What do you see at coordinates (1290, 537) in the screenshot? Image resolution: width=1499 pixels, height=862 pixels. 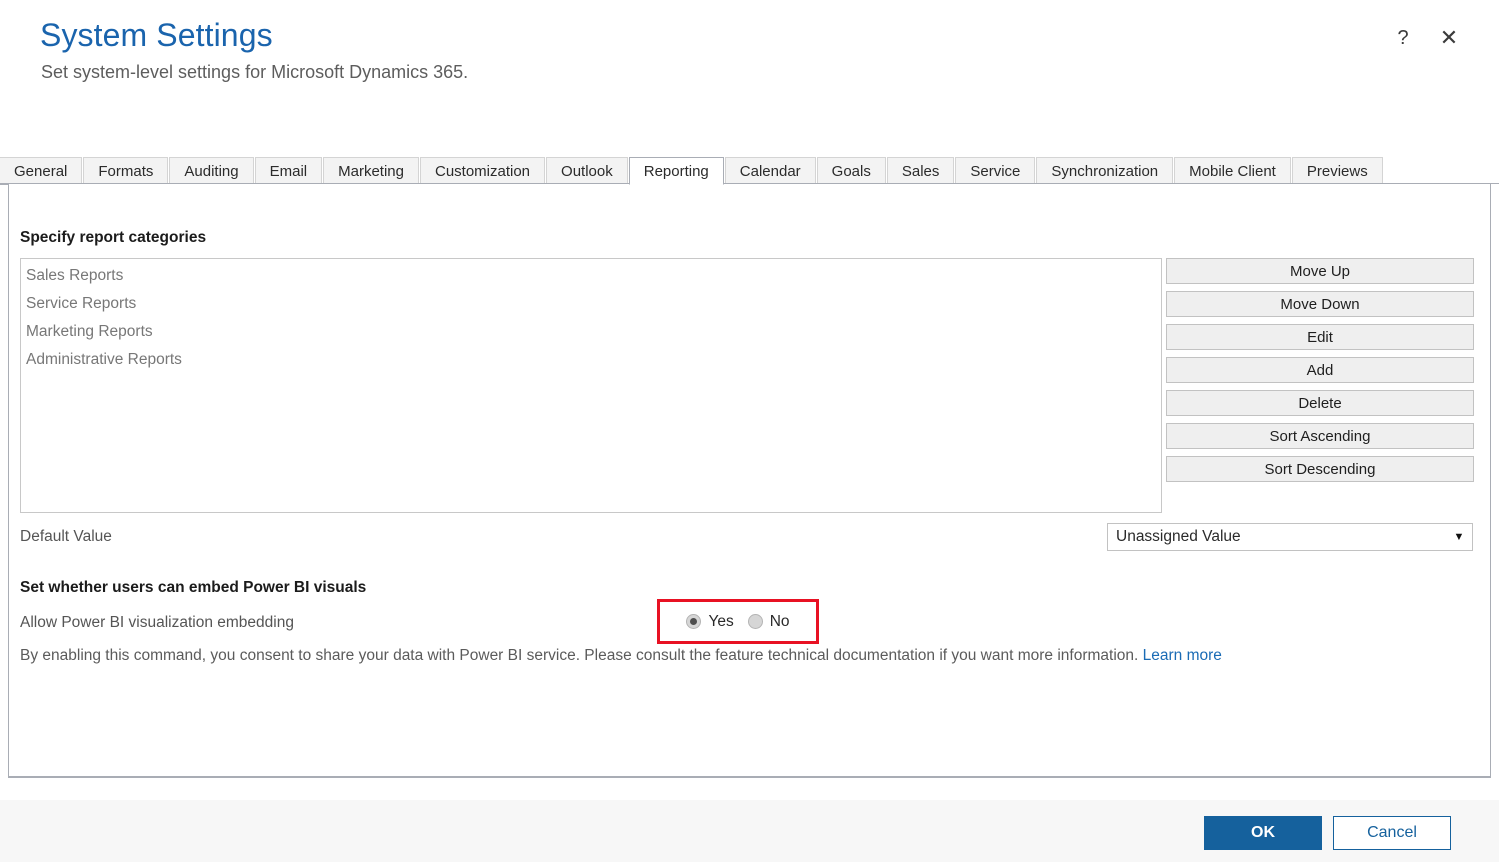 I see `default-value-dropdown: Unassigned Value ▼` at bounding box center [1290, 537].